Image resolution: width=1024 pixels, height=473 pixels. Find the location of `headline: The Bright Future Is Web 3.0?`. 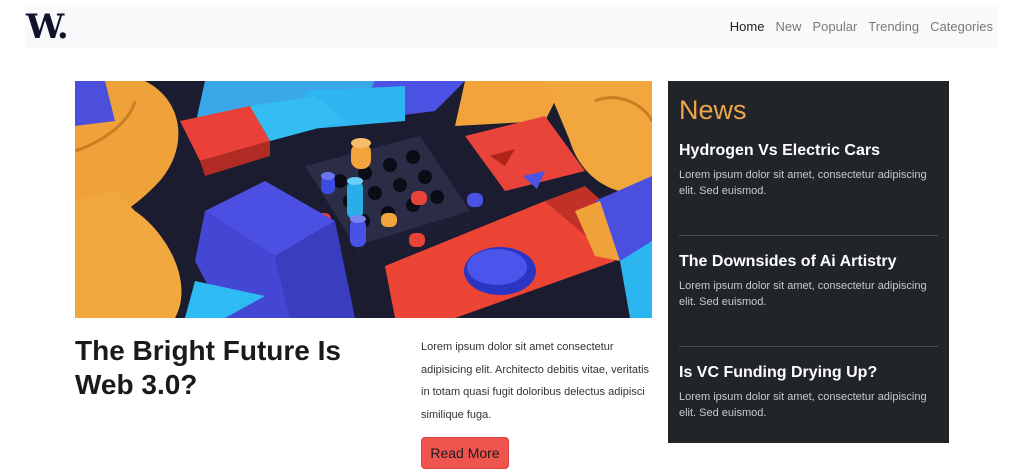

headline: The Bright Future Is Web 3.0? is located at coordinates (208, 367).